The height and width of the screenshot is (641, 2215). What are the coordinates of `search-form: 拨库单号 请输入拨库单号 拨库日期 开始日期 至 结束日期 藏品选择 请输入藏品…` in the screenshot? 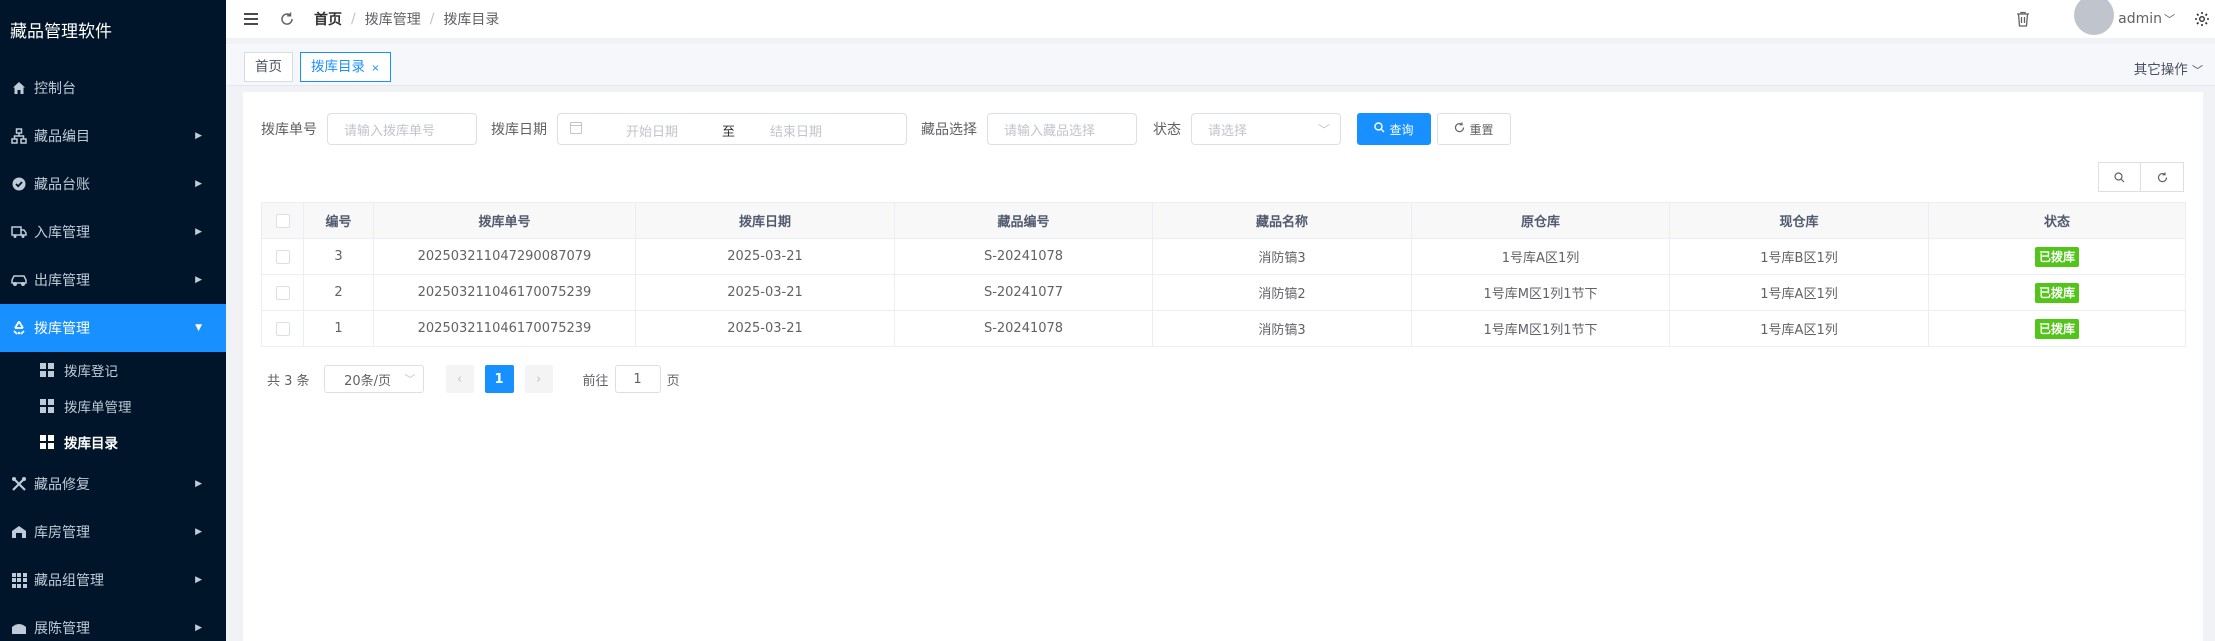 It's located at (886, 129).